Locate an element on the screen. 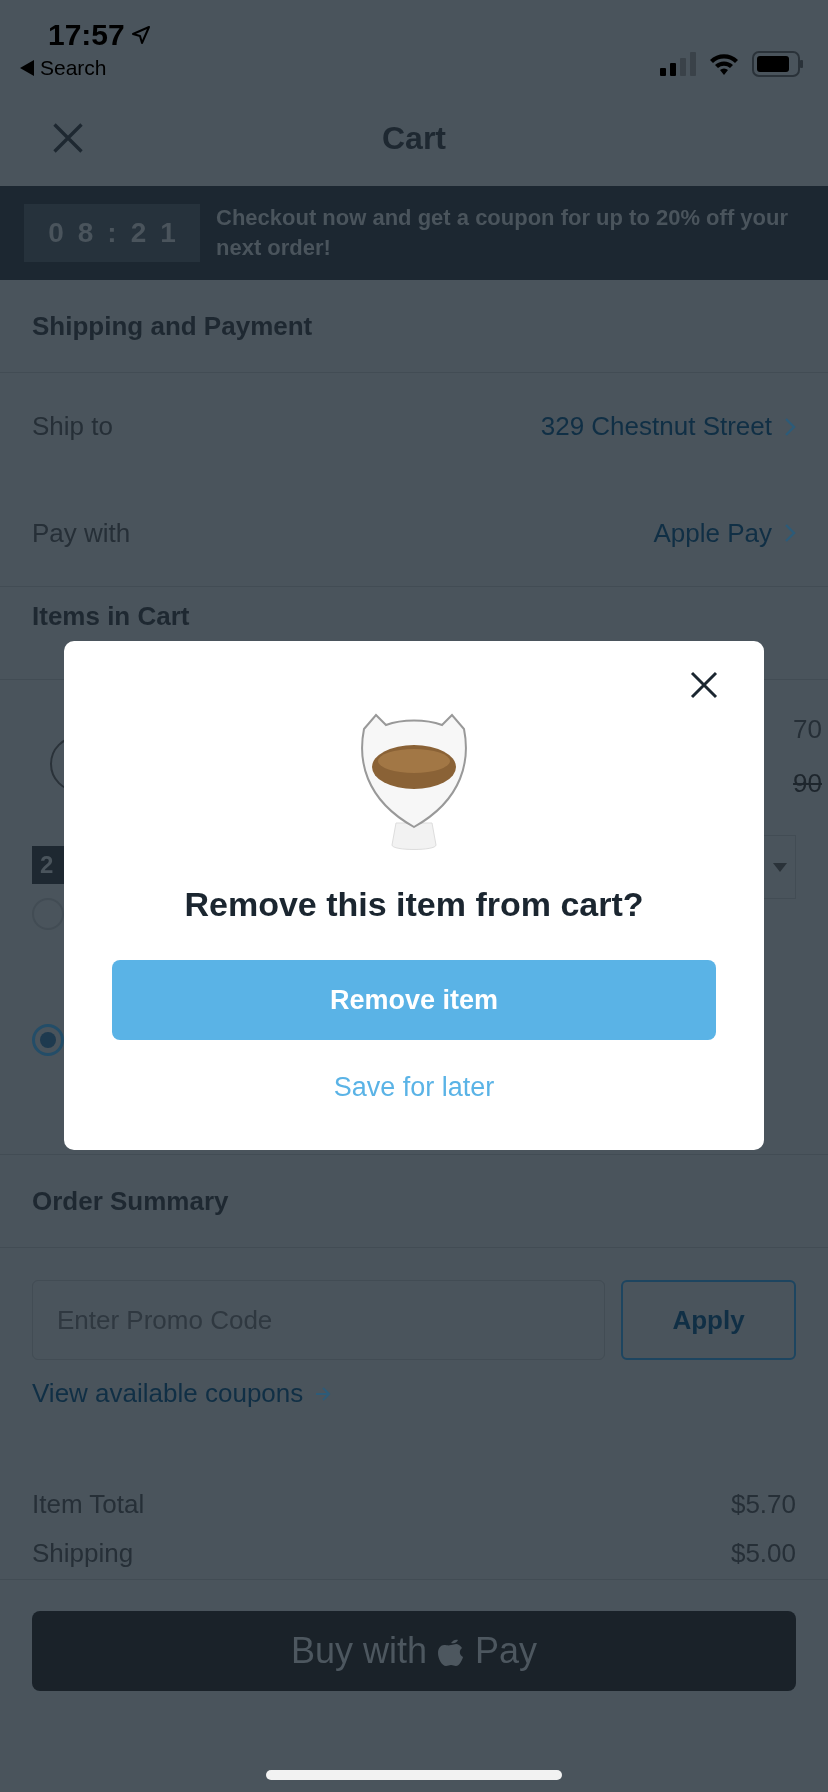 Image resolution: width=828 pixels, height=1792 pixels. wifi-icon is located at coordinates (724, 64).